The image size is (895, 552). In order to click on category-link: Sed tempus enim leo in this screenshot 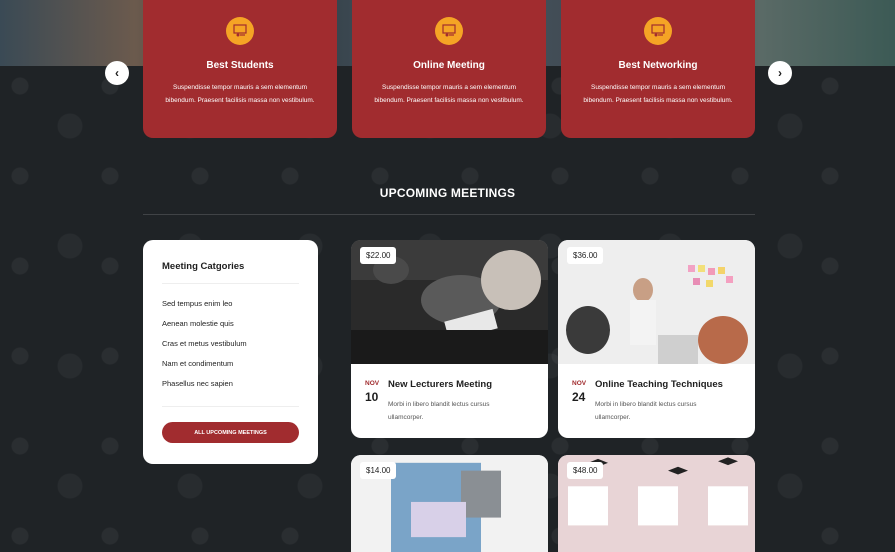, I will do `click(204, 309)`.